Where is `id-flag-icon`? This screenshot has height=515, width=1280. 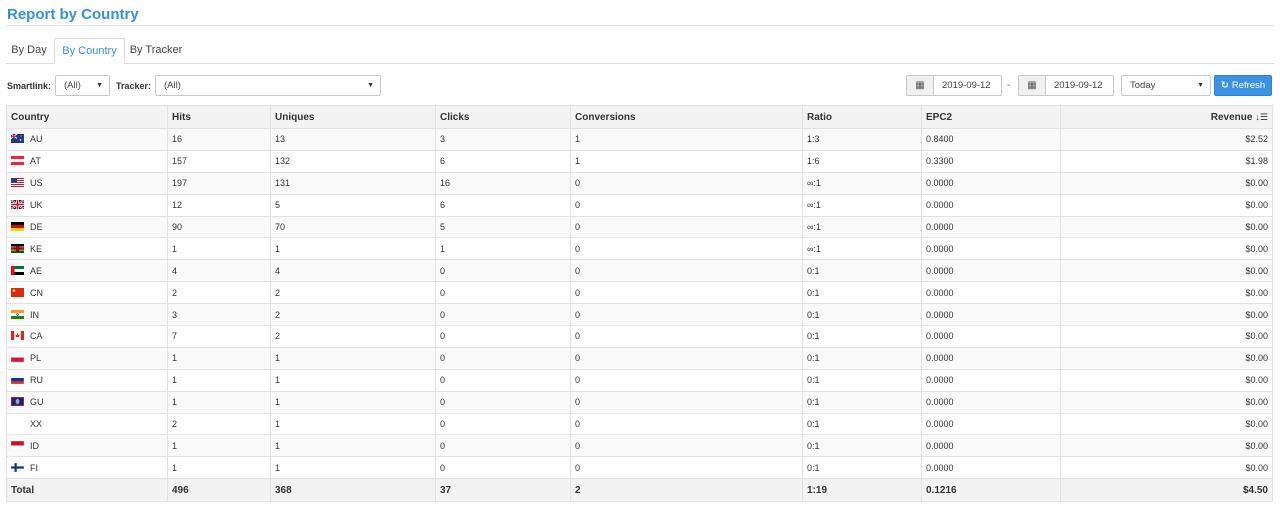 id-flag-icon is located at coordinates (17, 445).